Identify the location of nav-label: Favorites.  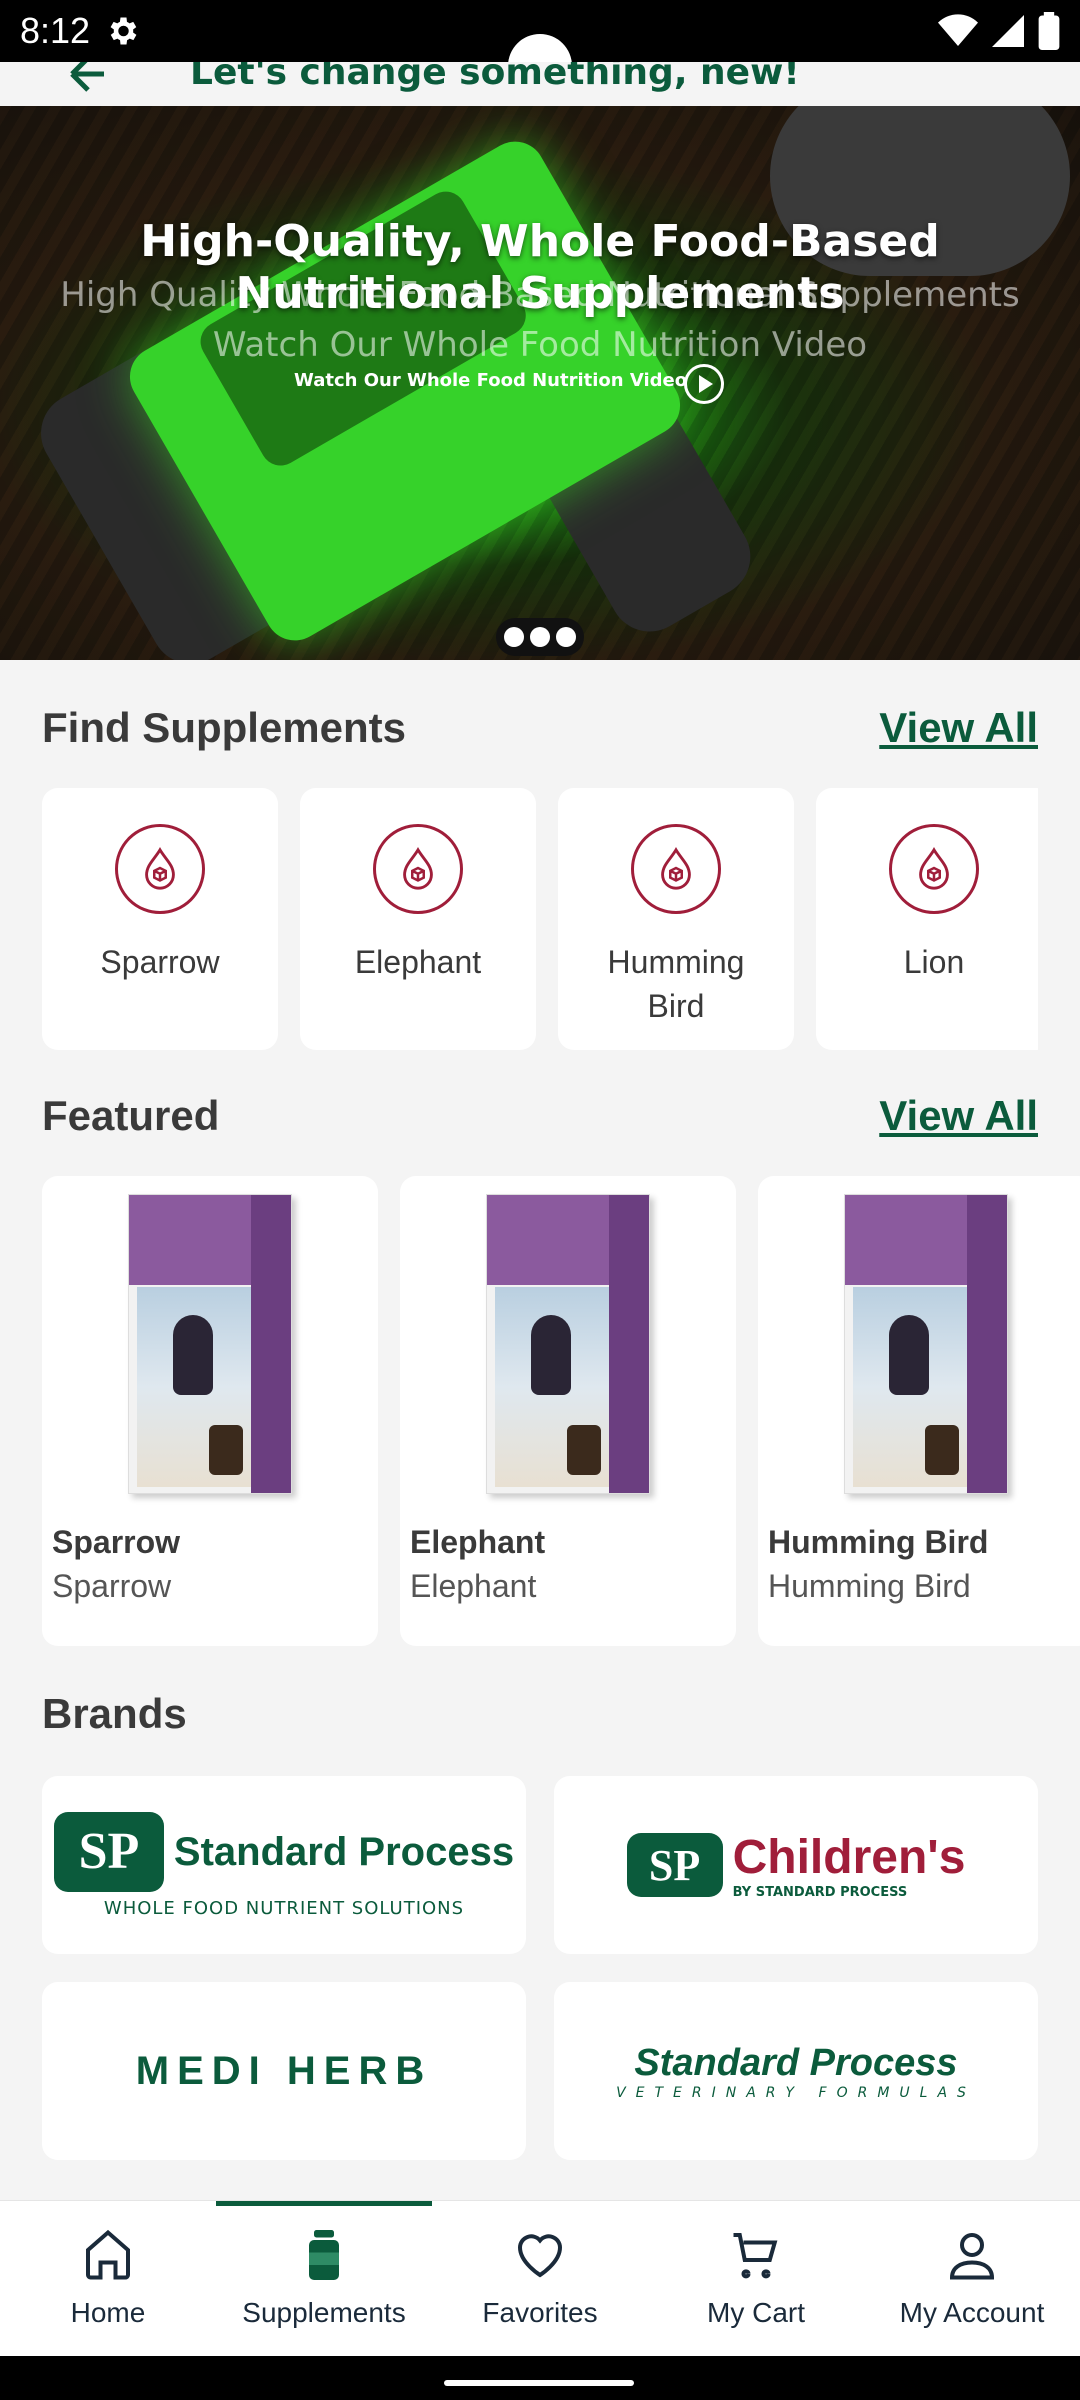
(540, 2312).